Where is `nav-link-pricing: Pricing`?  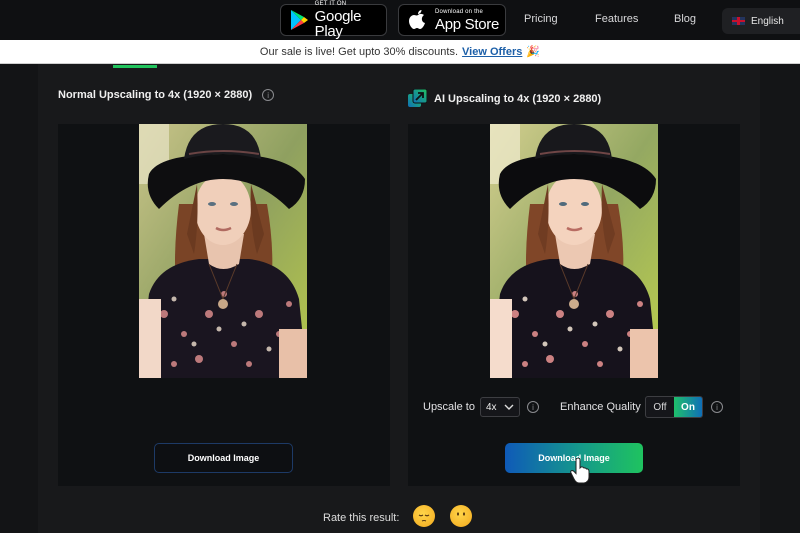
nav-link-pricing: Pricing is located at coordinates (541, 19).